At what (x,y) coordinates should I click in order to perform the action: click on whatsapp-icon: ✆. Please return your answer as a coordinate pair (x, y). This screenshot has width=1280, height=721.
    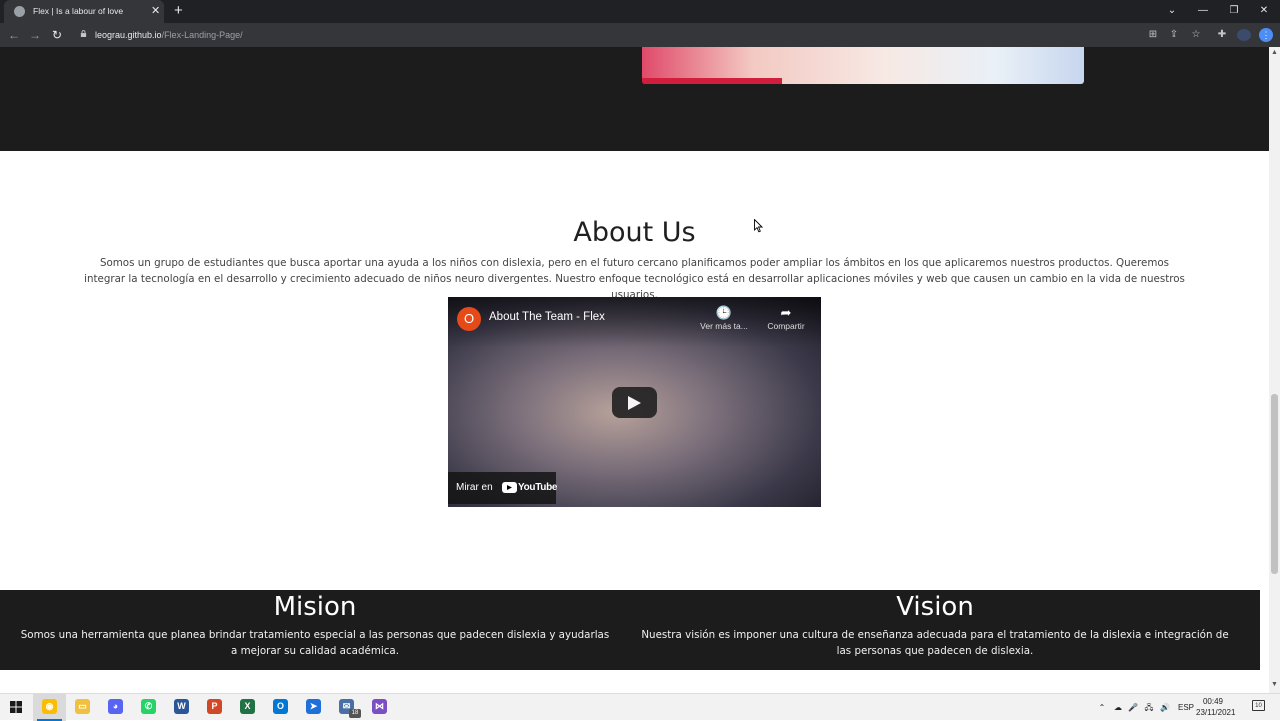
    Looking at the image, I should click on (148, 706).